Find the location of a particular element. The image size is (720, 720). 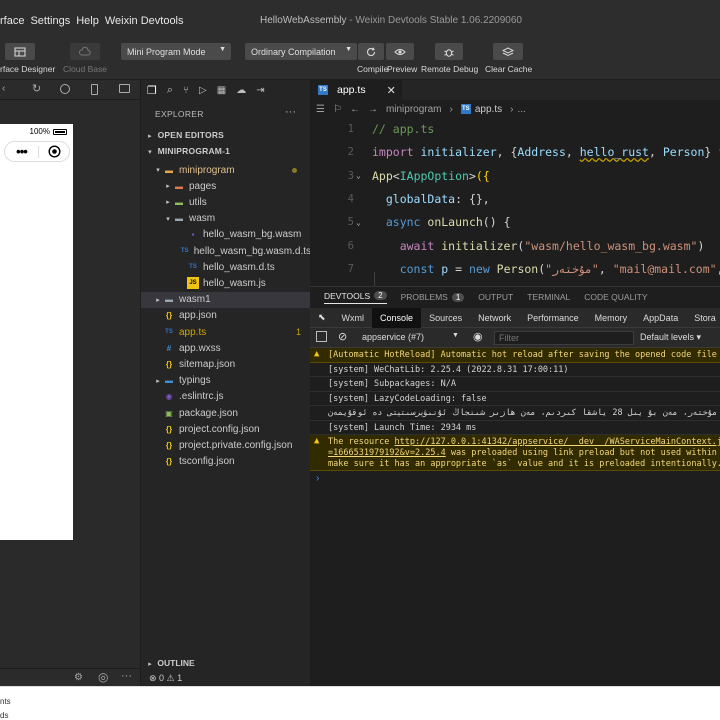

capsule-menu: ••• is located at coordinates (37, 151).